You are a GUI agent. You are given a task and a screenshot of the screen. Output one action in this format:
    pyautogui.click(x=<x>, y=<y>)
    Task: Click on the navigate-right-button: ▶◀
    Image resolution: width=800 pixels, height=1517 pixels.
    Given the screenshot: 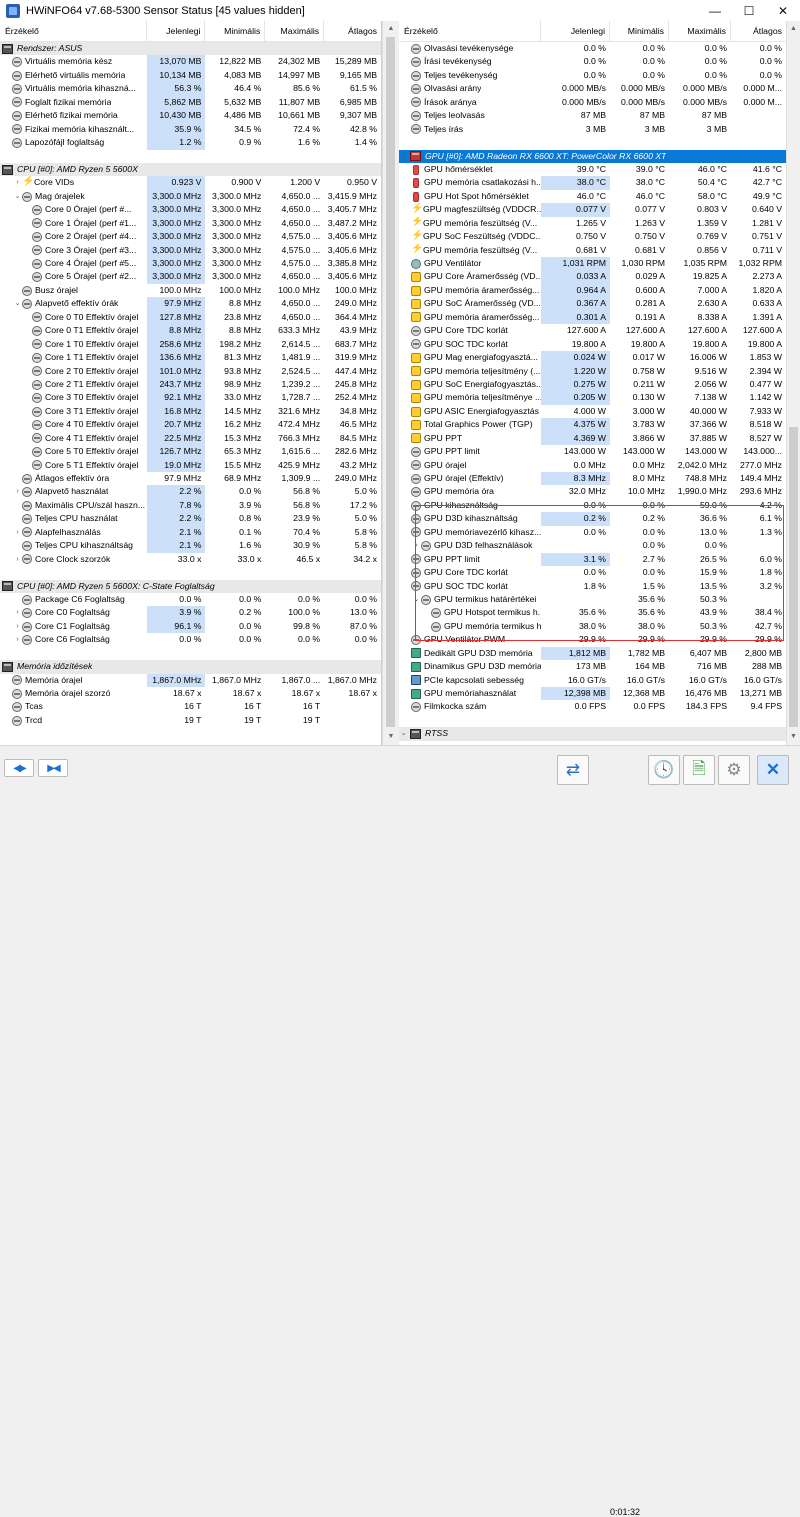 What is the action you would take?
    pyautogui.click(x=53, y=768)
    